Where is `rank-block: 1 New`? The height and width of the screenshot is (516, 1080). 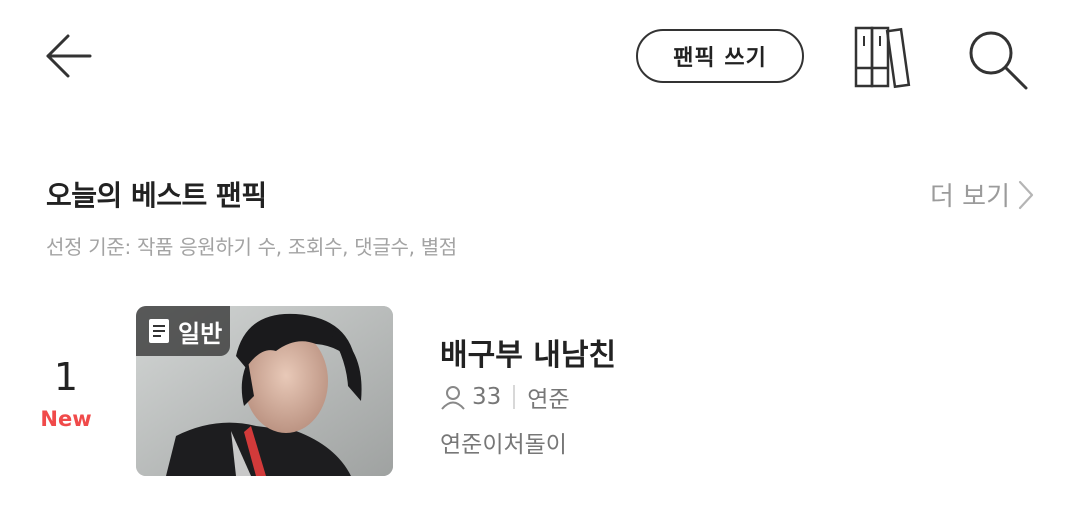
rank-block: 1 New is located at coordinates (66, 393).